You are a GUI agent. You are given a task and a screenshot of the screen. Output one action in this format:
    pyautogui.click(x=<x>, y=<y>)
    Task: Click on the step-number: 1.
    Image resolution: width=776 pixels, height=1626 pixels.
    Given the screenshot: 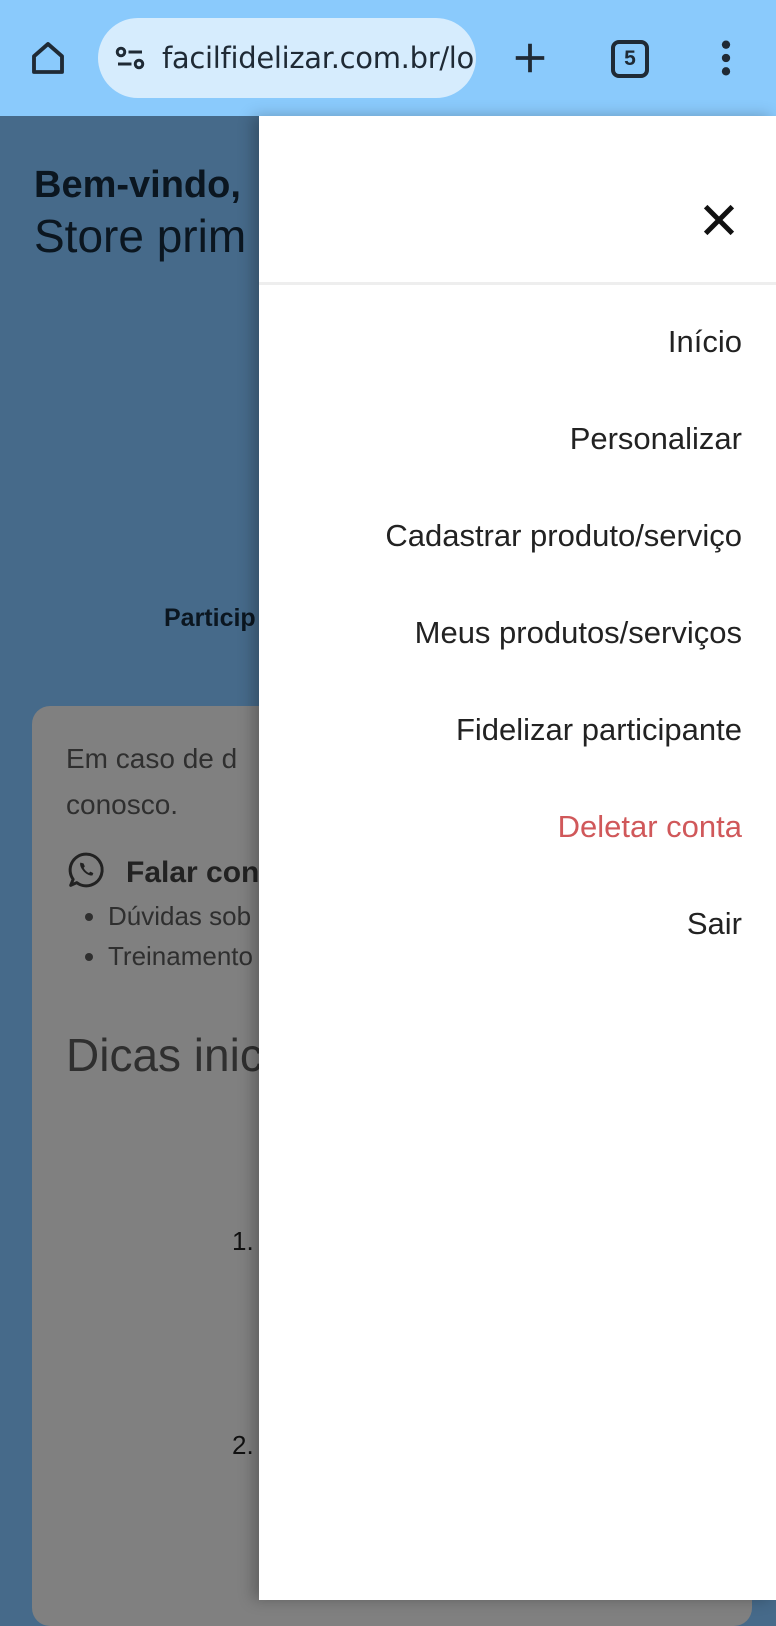 What is the action you would take?
    pyautogui.click(x=243, y=1241)
    